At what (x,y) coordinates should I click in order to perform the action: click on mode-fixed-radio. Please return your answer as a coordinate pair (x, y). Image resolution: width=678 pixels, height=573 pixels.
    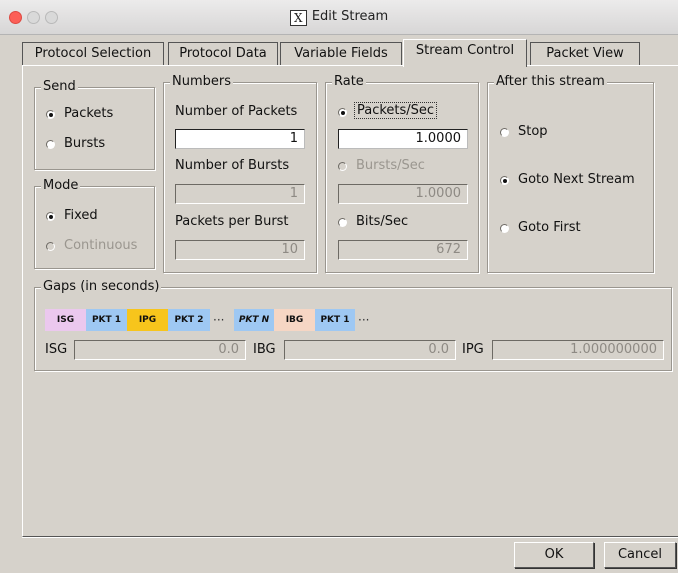
    Looking at the image, I should click on (50, 216).